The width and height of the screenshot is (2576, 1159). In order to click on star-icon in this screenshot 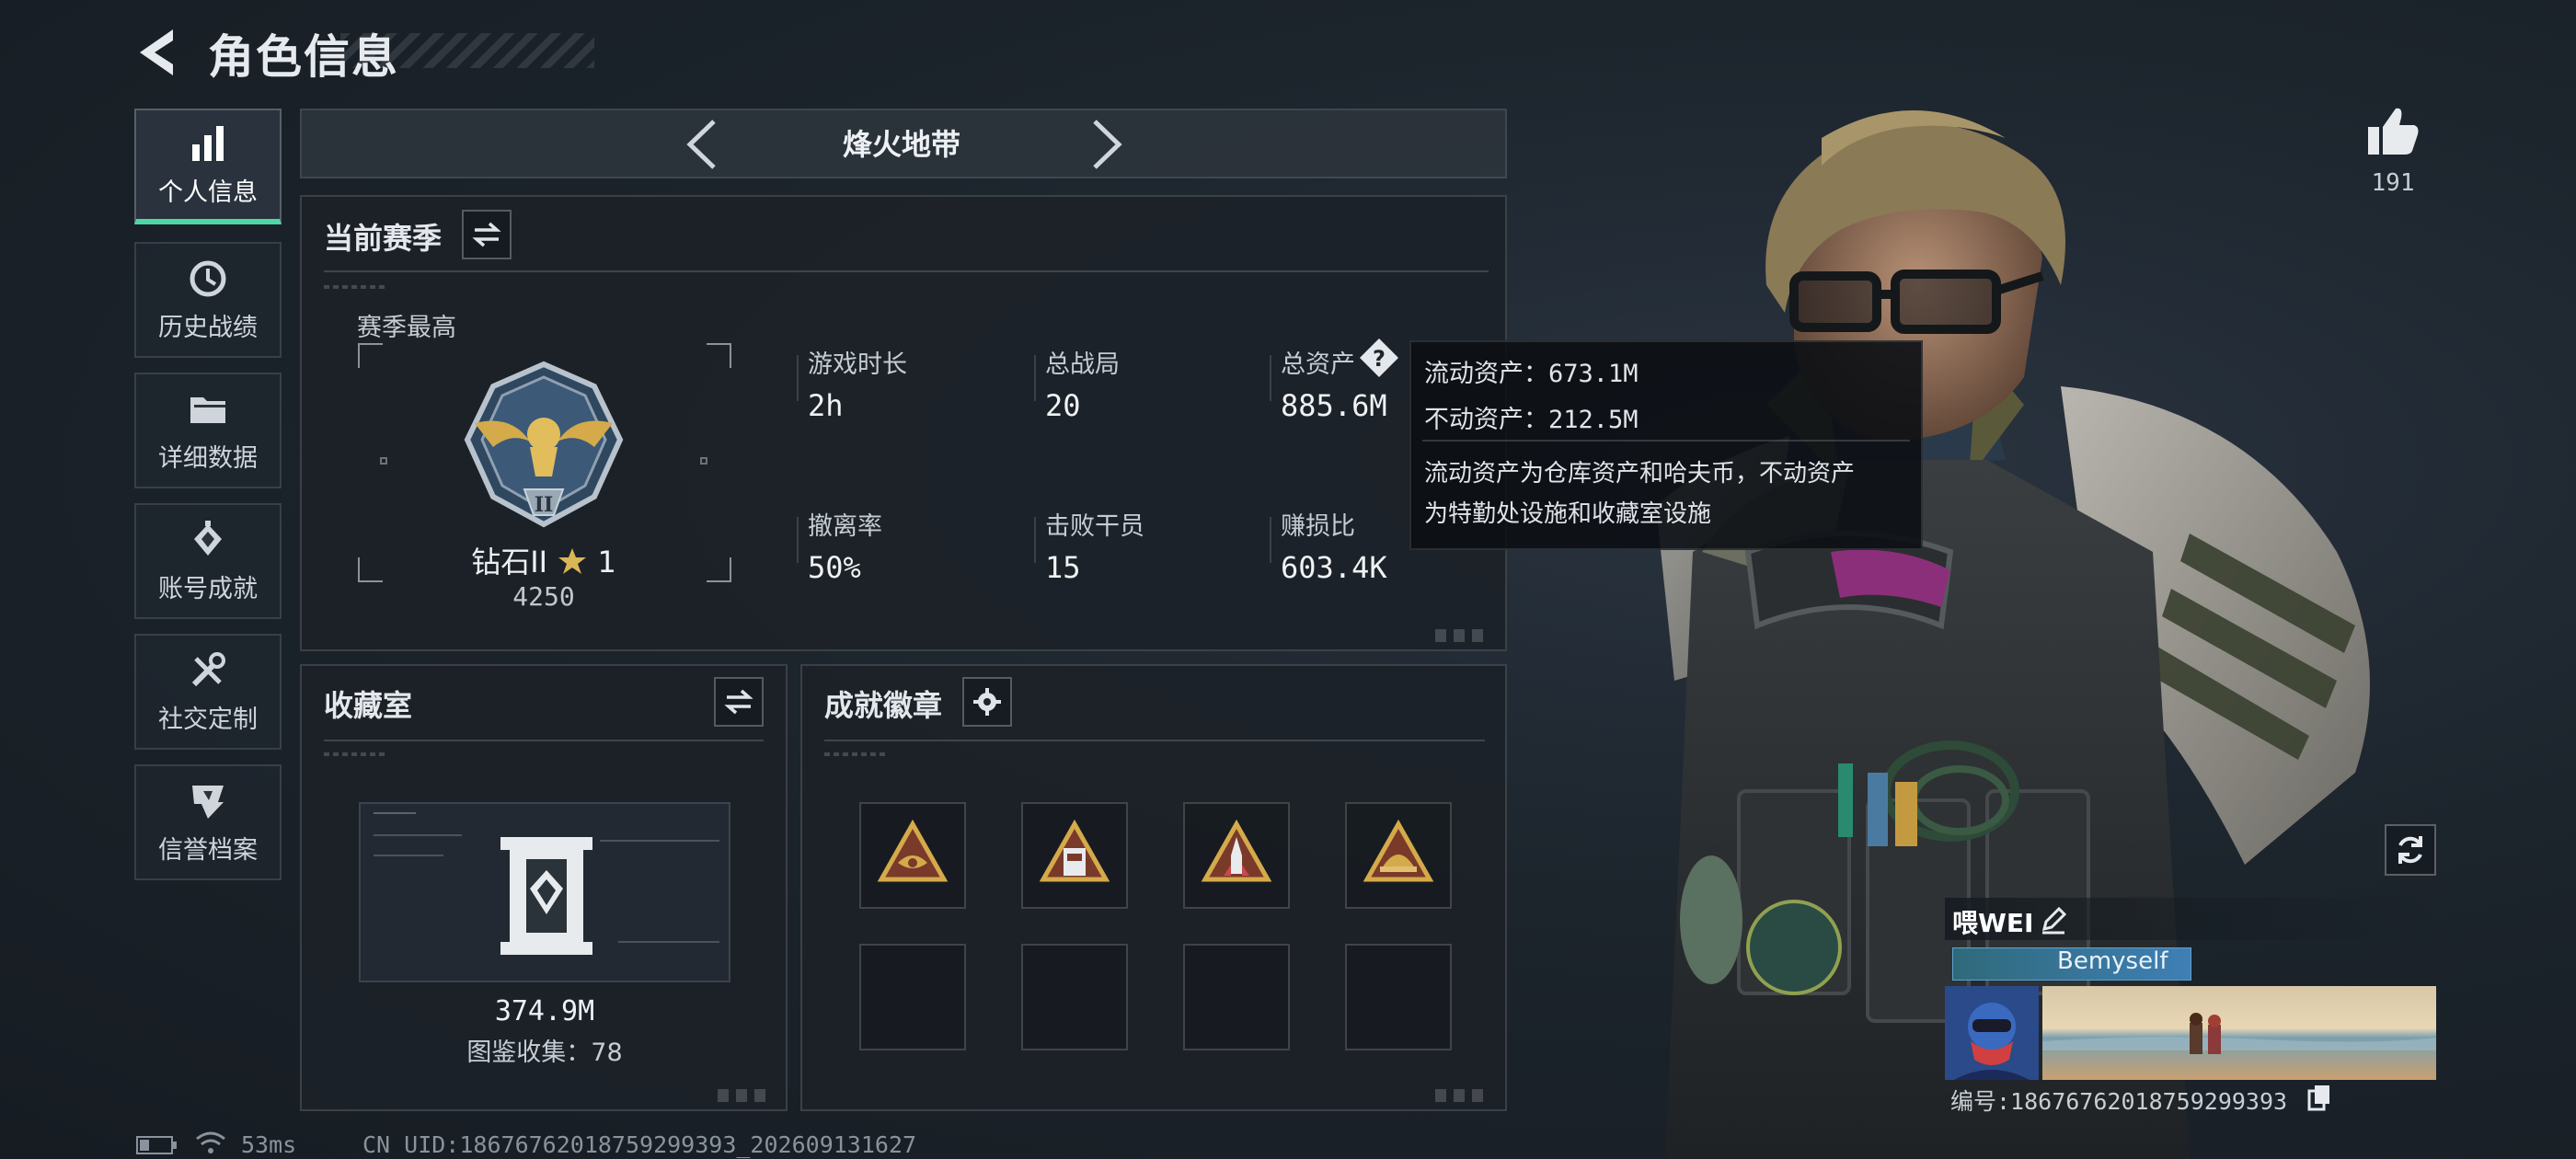, I will do `click(572, 561)`.